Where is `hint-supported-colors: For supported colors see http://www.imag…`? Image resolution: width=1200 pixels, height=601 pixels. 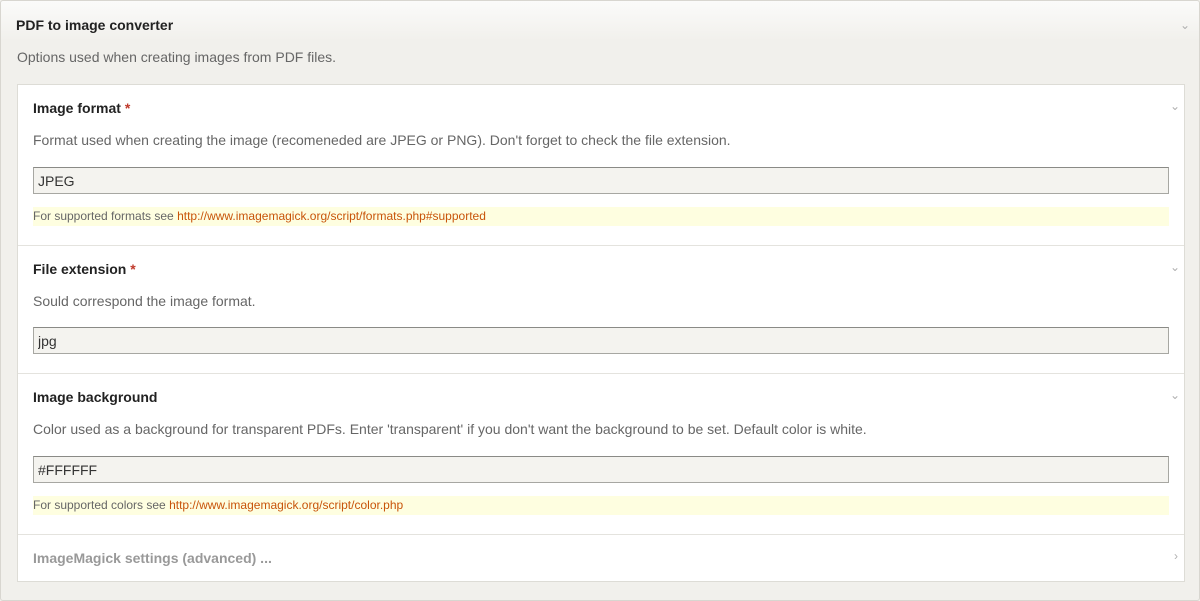 hint-supported-colors: For supported colors see http://www.imag… is located at coordinates (601, 505).